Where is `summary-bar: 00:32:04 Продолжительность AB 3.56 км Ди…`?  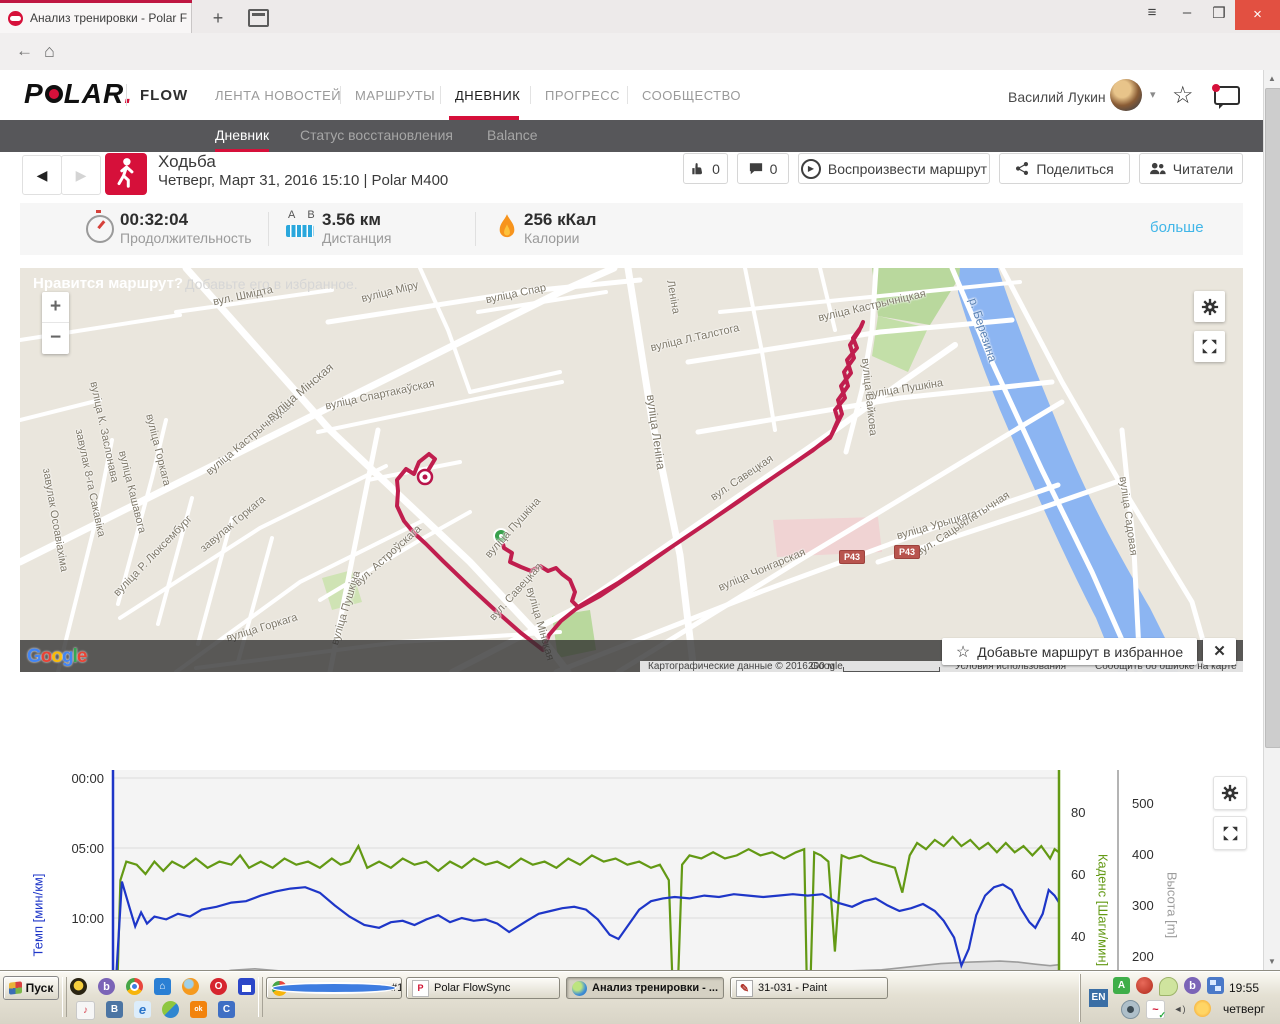 summary-bar: 00:32:04 Продолжительность AB 3.56 км Ди… is located at coordinates (631, 229).